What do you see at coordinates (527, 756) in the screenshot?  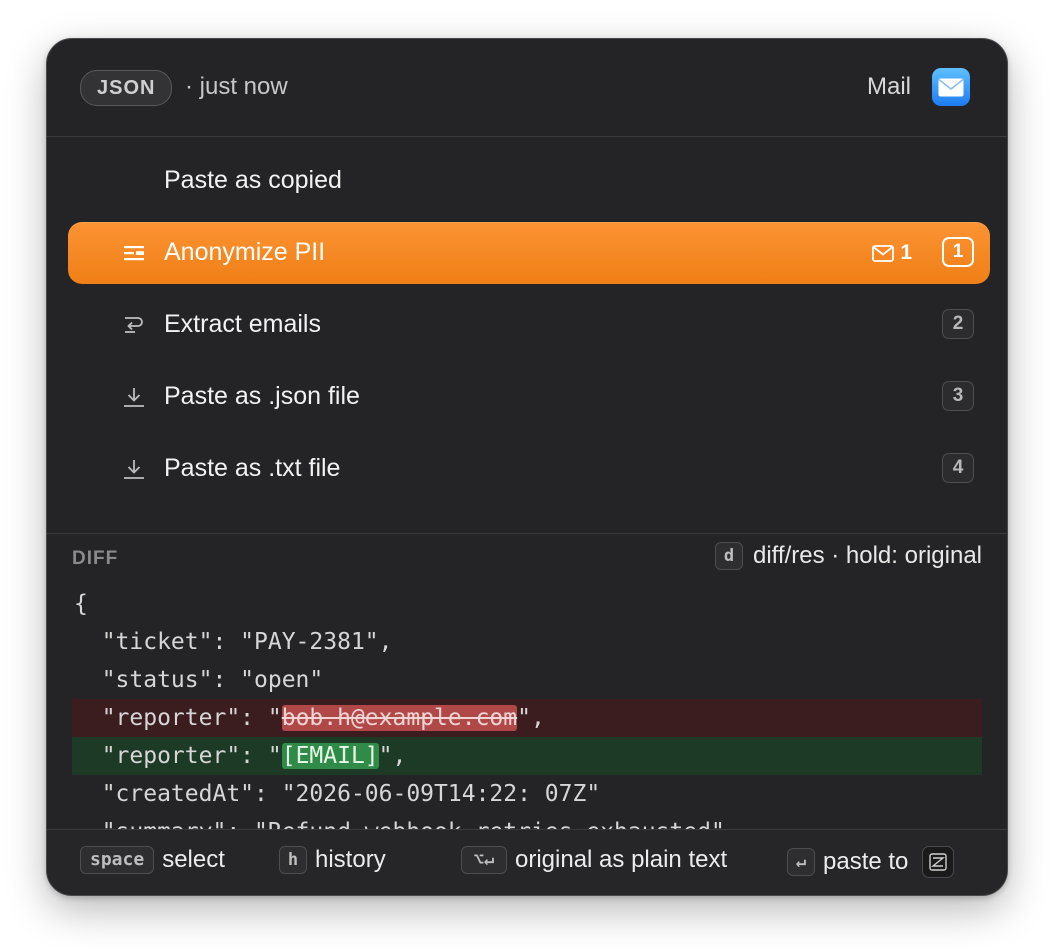 I see `added-line: "reporter": "[EMAIL]",` at bounding box center [527, 756].